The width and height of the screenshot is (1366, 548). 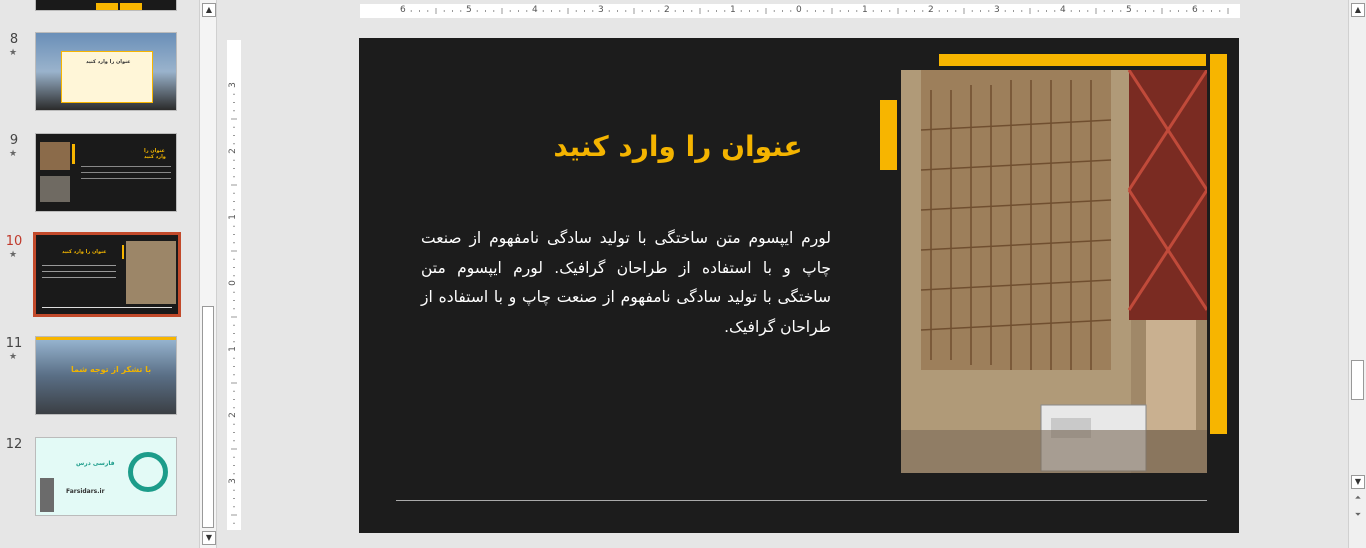 I want to click on logo-icon, so click(x=148, y=472).